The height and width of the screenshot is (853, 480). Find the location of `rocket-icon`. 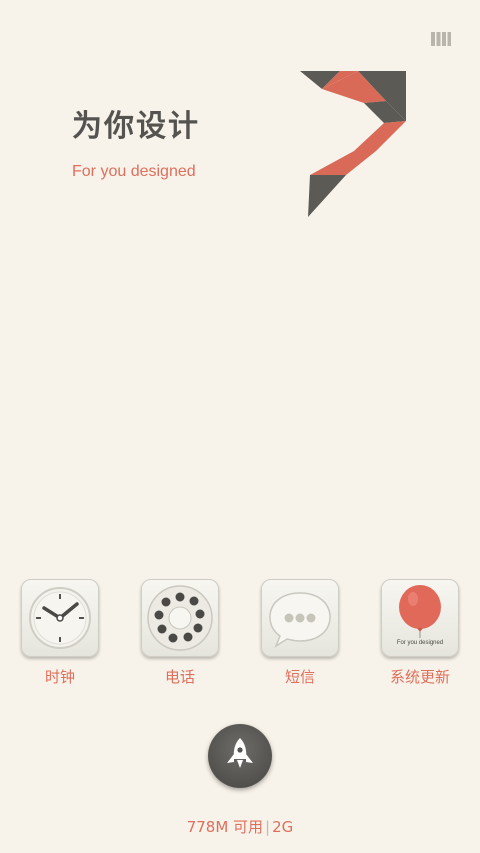

rocket-icon is located at coordinates (240, 753).